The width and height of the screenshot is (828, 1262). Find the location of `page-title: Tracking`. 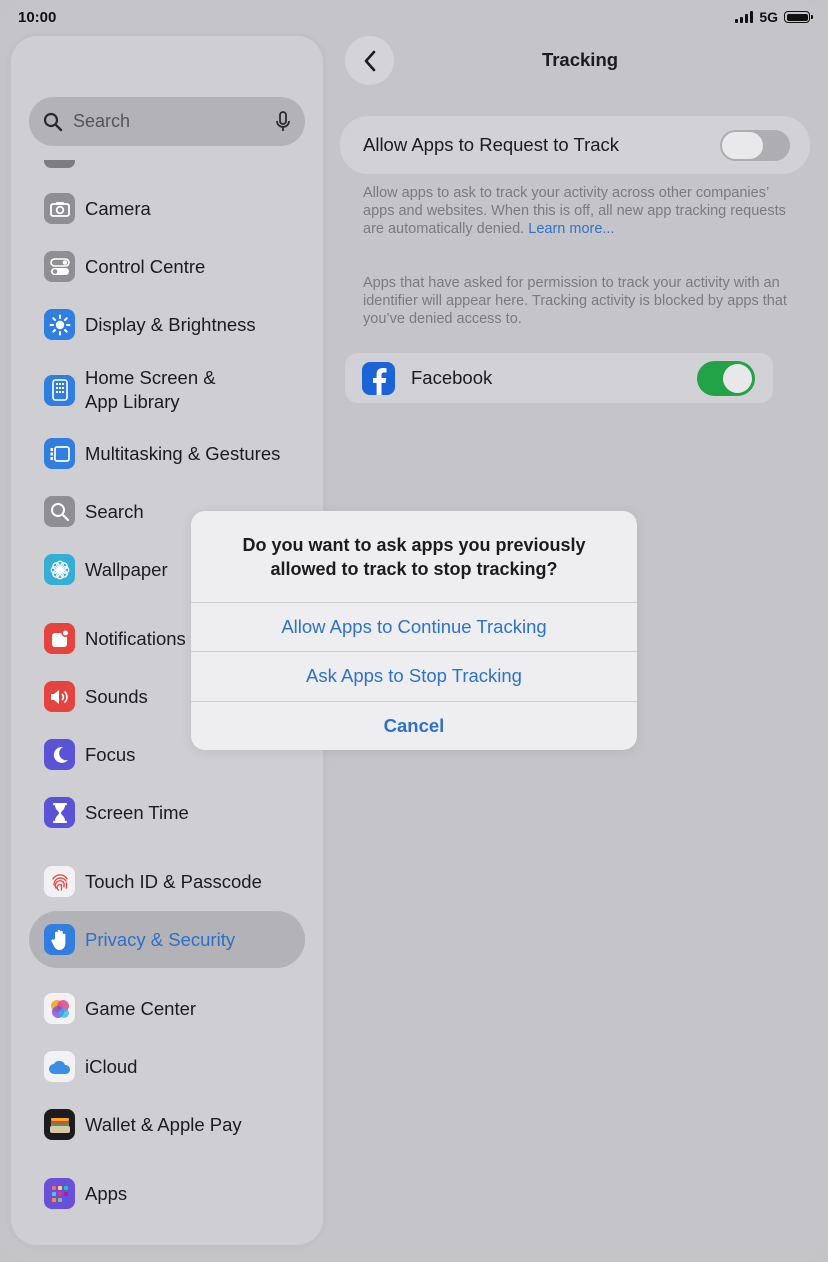

page-title: Tracking is located at coordinates (580, 59).